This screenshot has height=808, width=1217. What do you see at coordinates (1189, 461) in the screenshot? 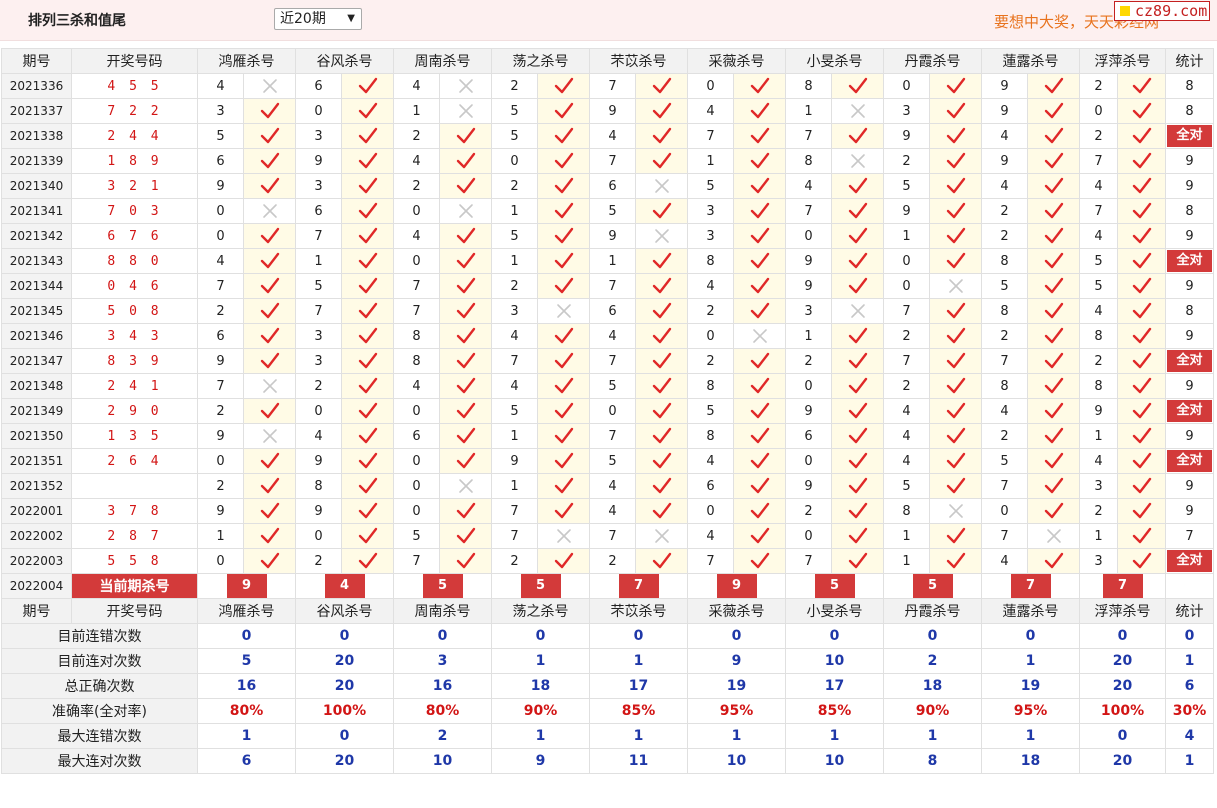
I see `total-cell: 全对` at bounding box center [1189, 461].